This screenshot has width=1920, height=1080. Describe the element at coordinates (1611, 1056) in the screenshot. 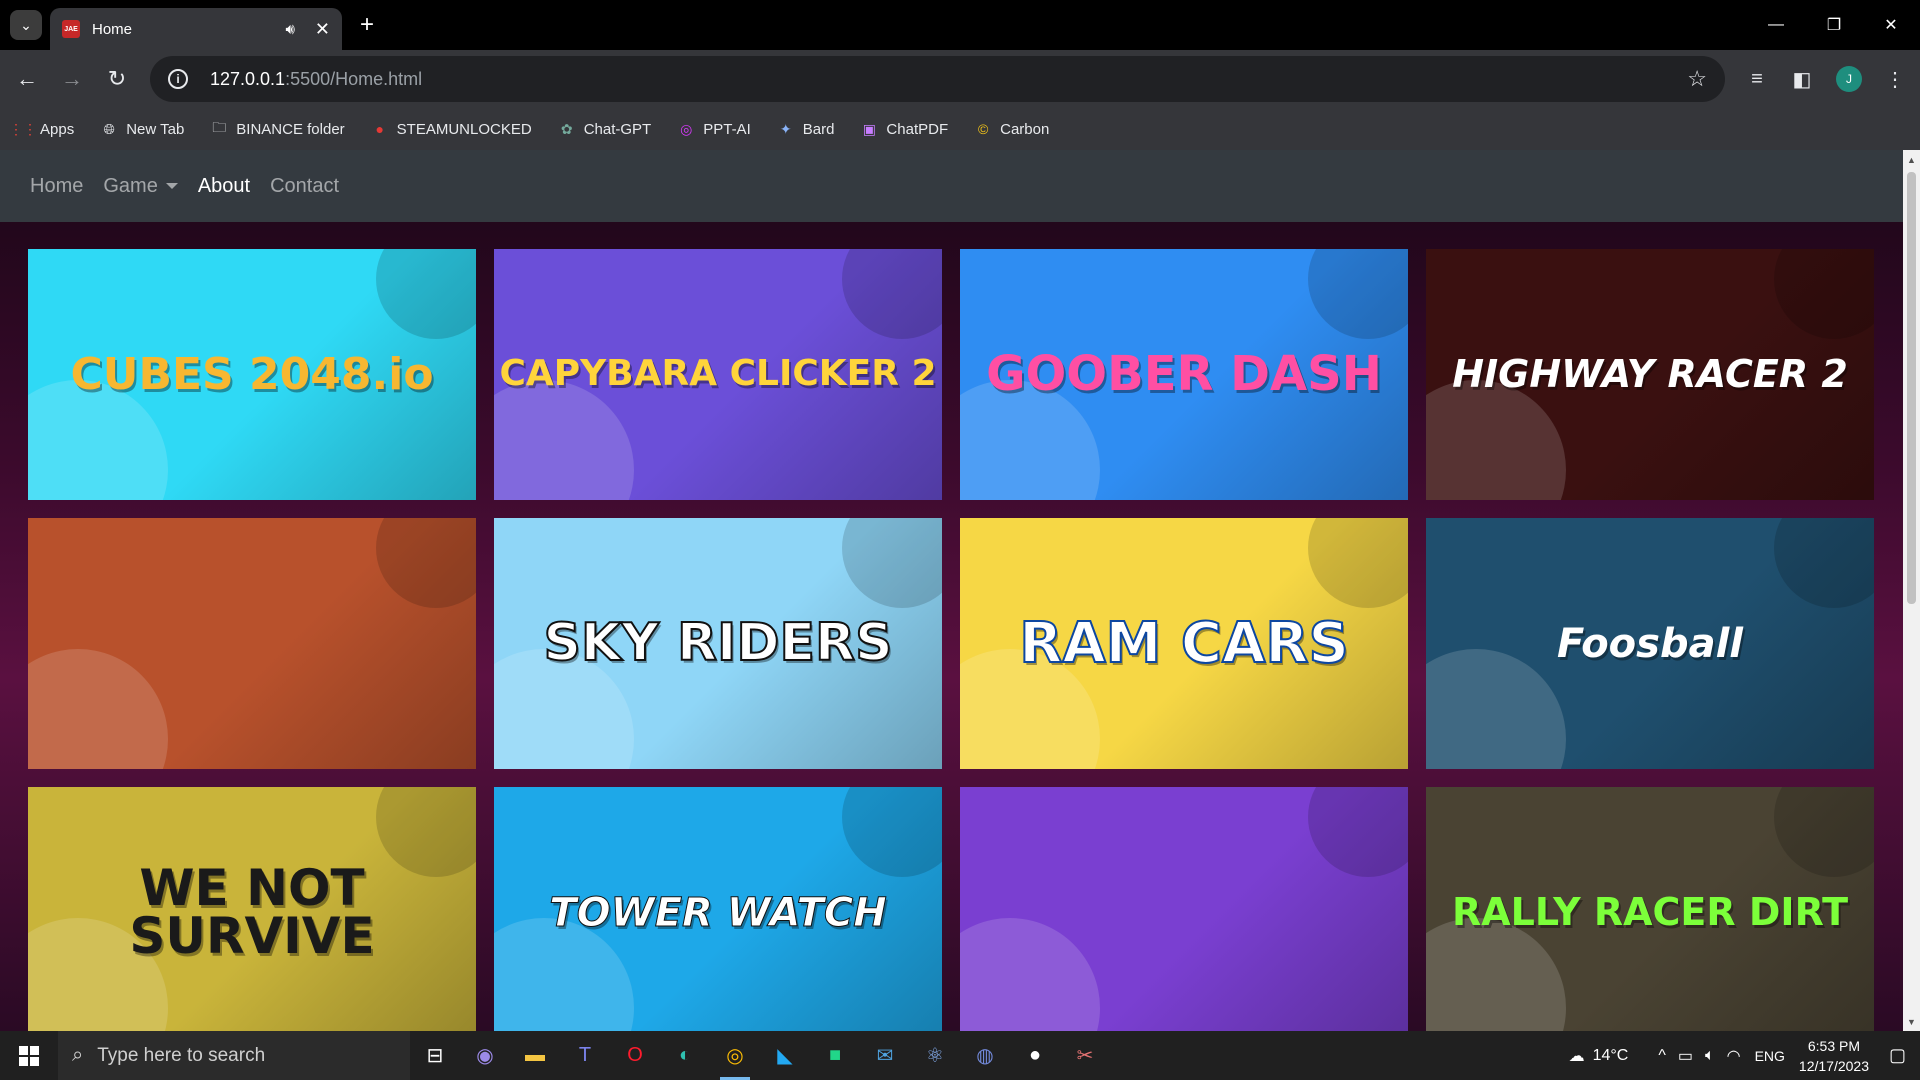

I see `weather-temp: 14°C` at that location.